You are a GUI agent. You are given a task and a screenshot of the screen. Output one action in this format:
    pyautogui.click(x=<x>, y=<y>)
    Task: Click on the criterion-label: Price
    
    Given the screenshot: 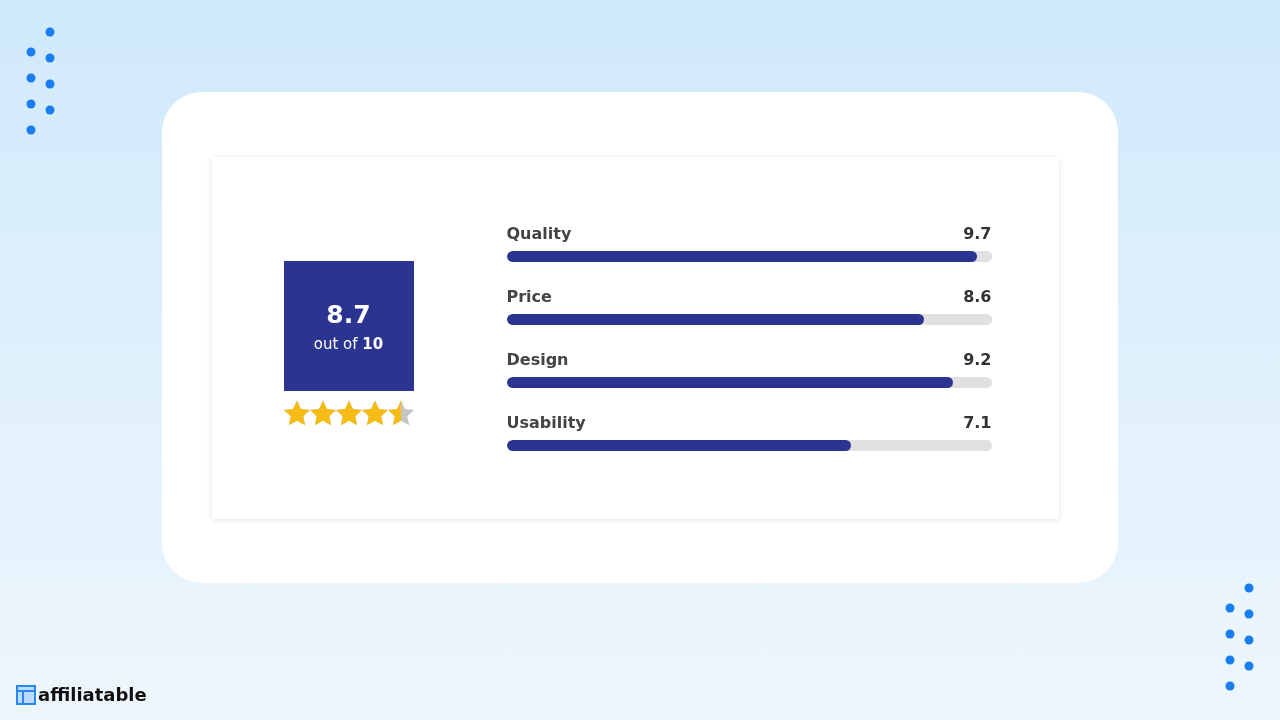 What is the action you would take?
    pyautogui.click(x=529, y=296)
    